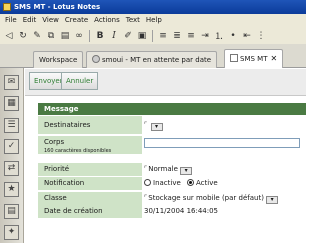 This screenshot has width=320, height=243. I want to click on calendar-icon: ▦, so click(11, 103).